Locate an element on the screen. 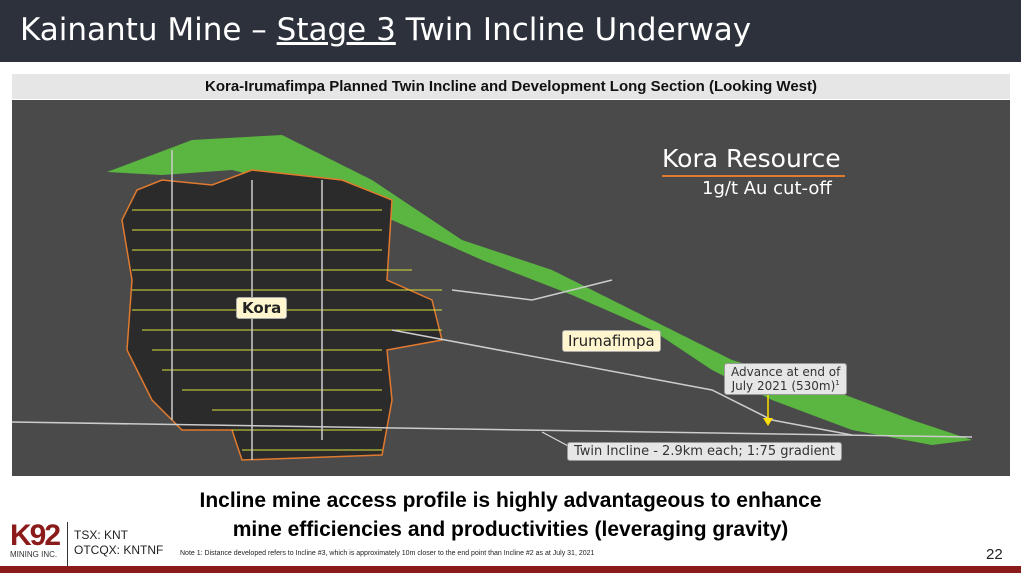 Image resolution: width=1021 pixels, height=573 pixels. footer-bar is located at coordinates (510, 569).